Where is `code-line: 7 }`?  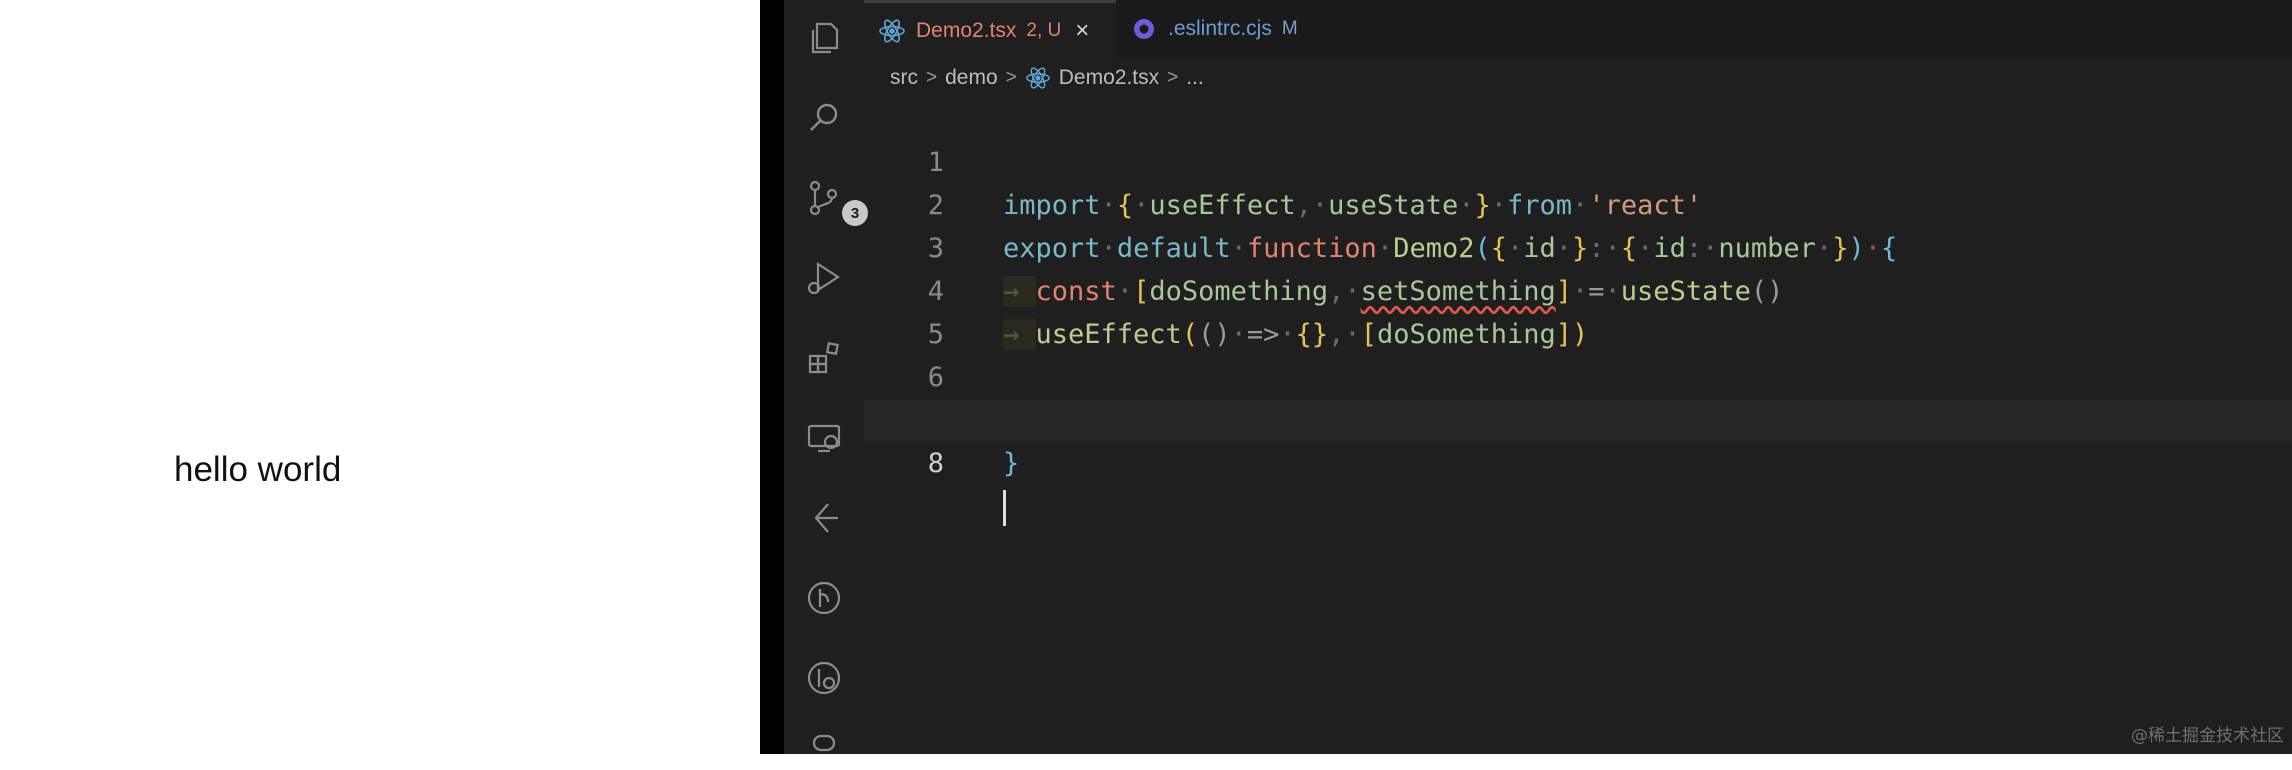 code-line: 7 } is located at coordinates (1578, 417).